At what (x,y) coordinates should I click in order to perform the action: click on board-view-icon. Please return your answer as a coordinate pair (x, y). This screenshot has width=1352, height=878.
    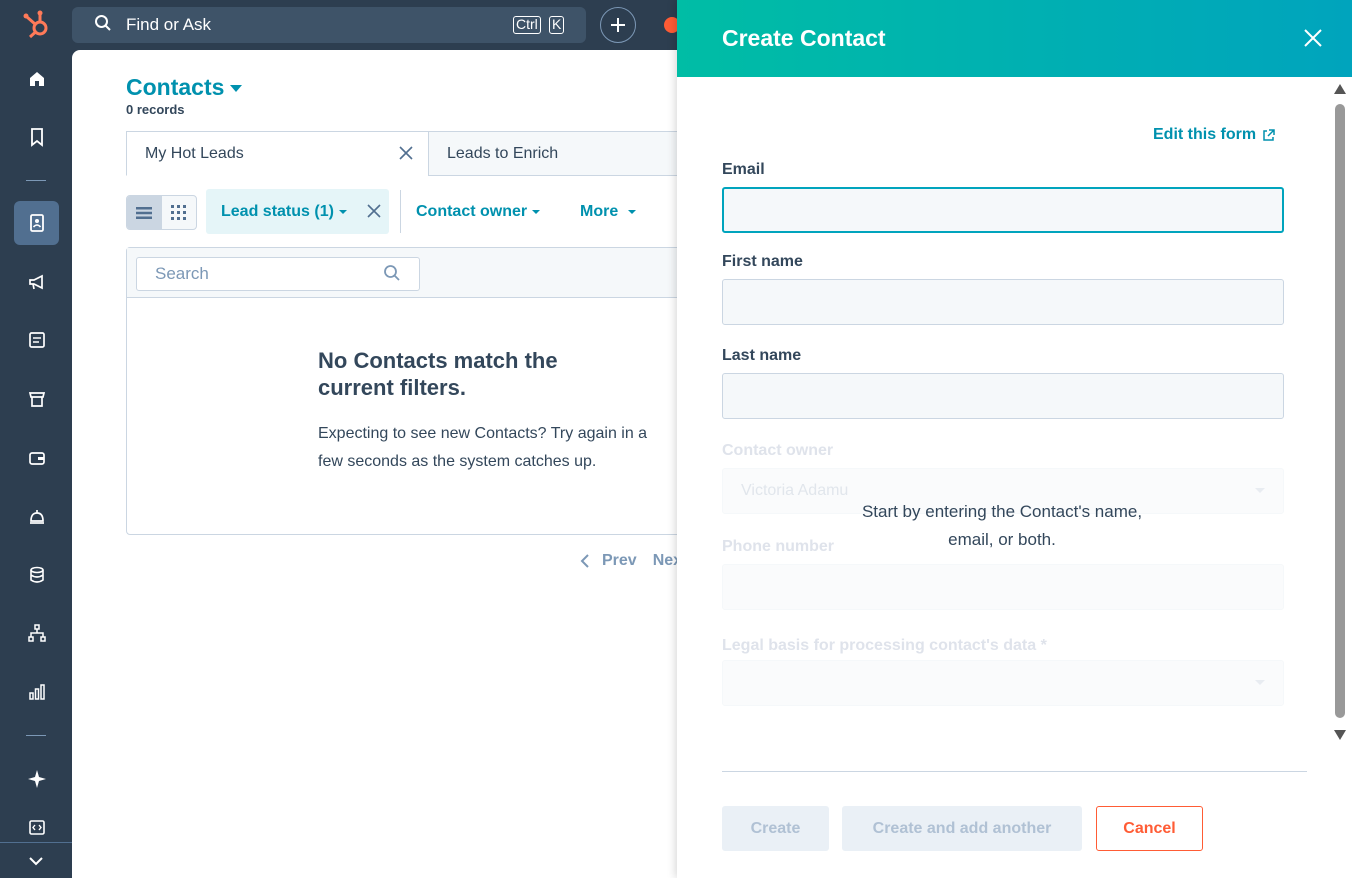
    Looking at the image, I should click on (179, 212).